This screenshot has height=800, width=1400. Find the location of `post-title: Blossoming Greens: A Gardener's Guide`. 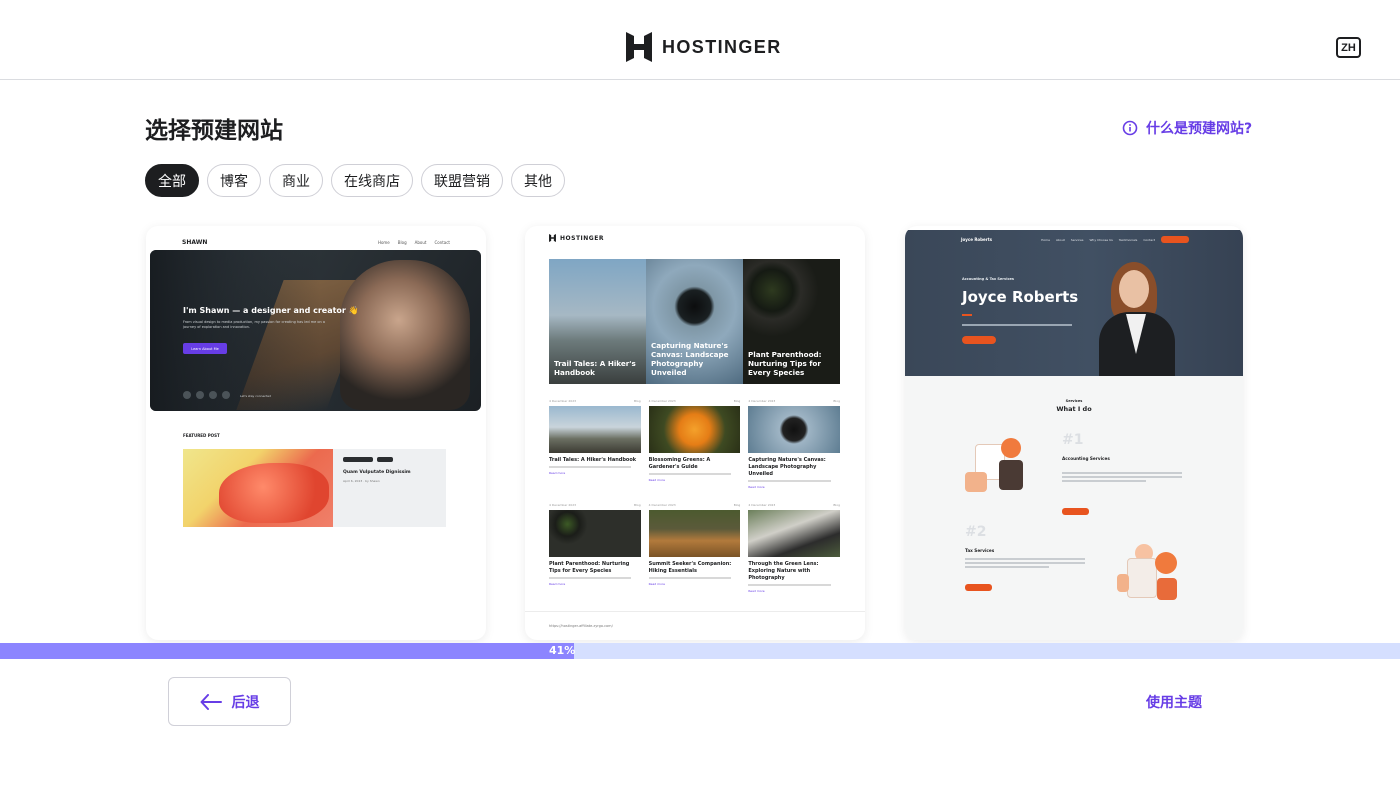

post-title: Blossoming Greens: A Gardener's Guide is located at coordinates (679, 463).